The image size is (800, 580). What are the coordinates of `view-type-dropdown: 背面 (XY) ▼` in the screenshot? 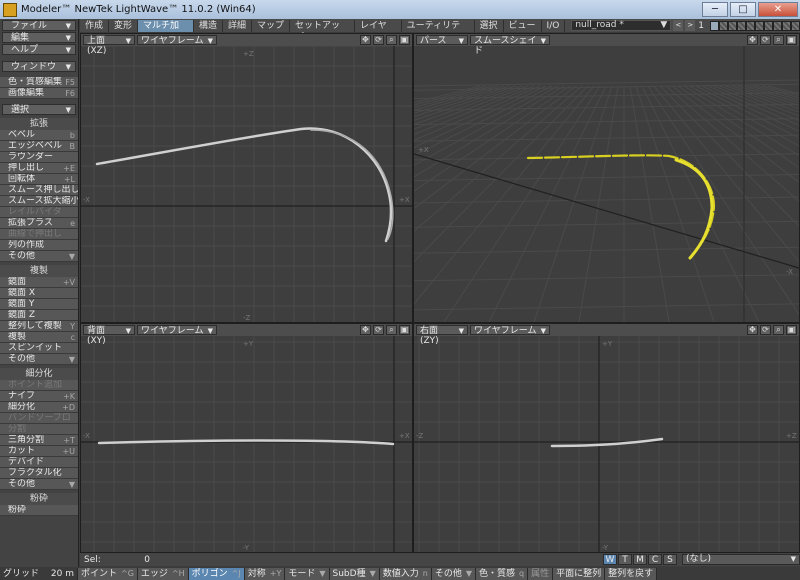 It's located at (109, 335).